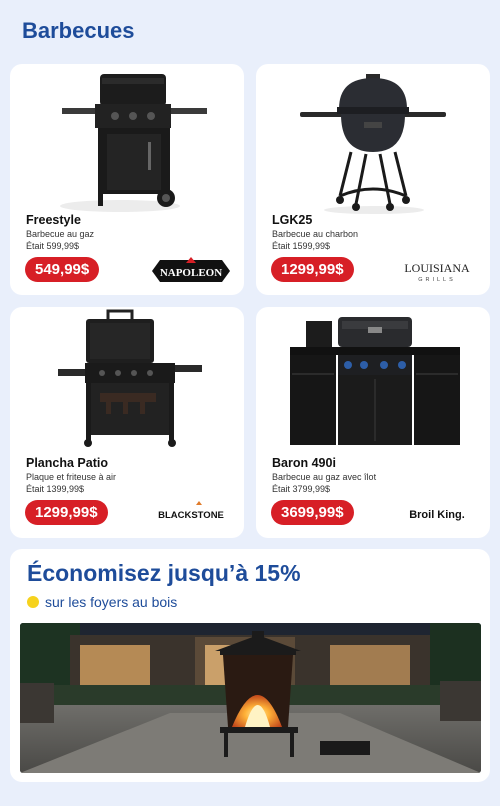  What do you see at coordinates (127, 139) in the screenshot?
I see `gas-grill-icon` at bounding box center [127, 139].